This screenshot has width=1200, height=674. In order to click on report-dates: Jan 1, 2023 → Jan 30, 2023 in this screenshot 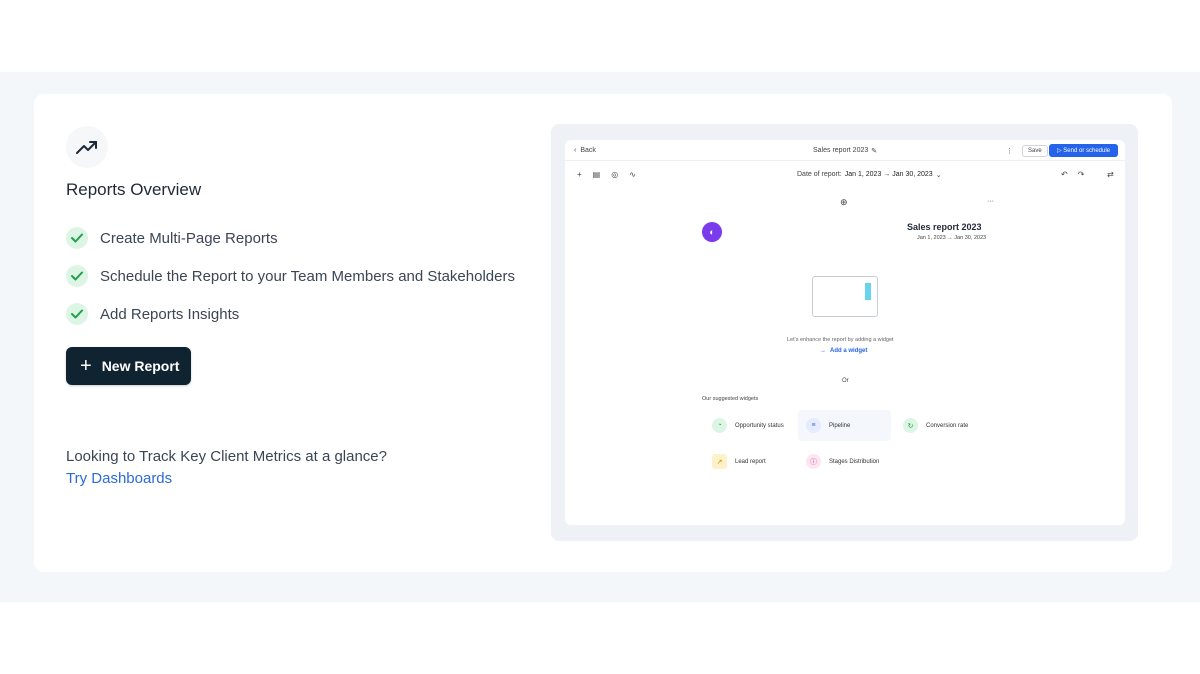, I will do `click(952, 238)`.